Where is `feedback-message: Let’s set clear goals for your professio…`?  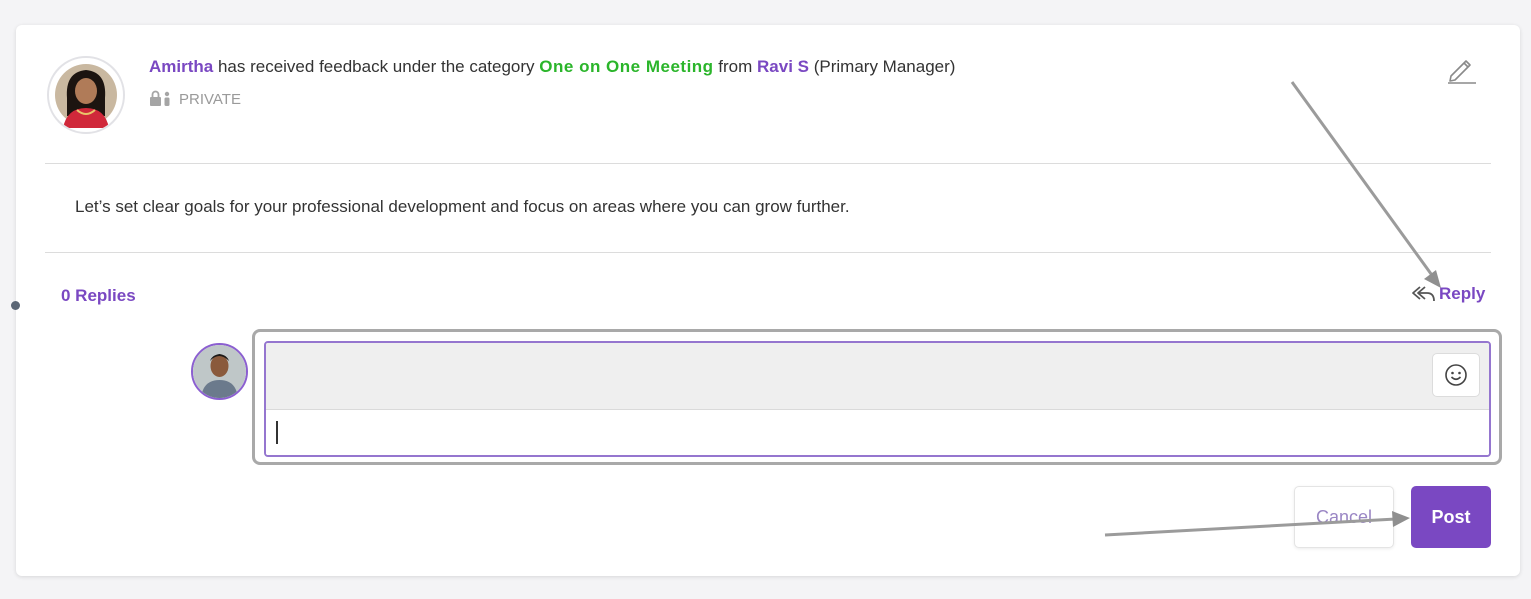
feedback-message: Let’s set clear goals for your professio… is located at coordinates (462, 206).